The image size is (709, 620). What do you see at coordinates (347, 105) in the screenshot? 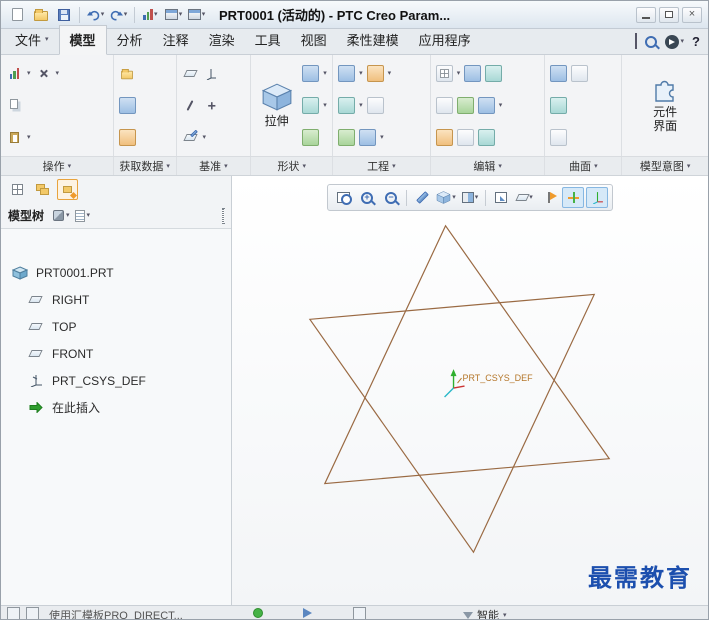
I see `chamfer-icon` at bounding box center [347, 105].